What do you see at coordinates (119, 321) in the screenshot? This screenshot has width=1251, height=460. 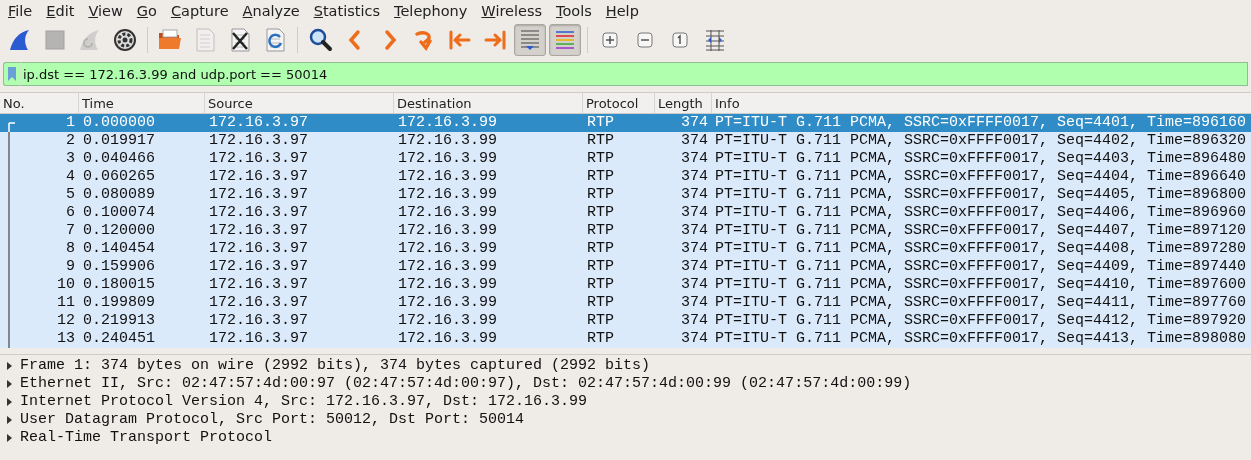 I see `table-cell-text: 0.219913` at bounding box center [119, 321].